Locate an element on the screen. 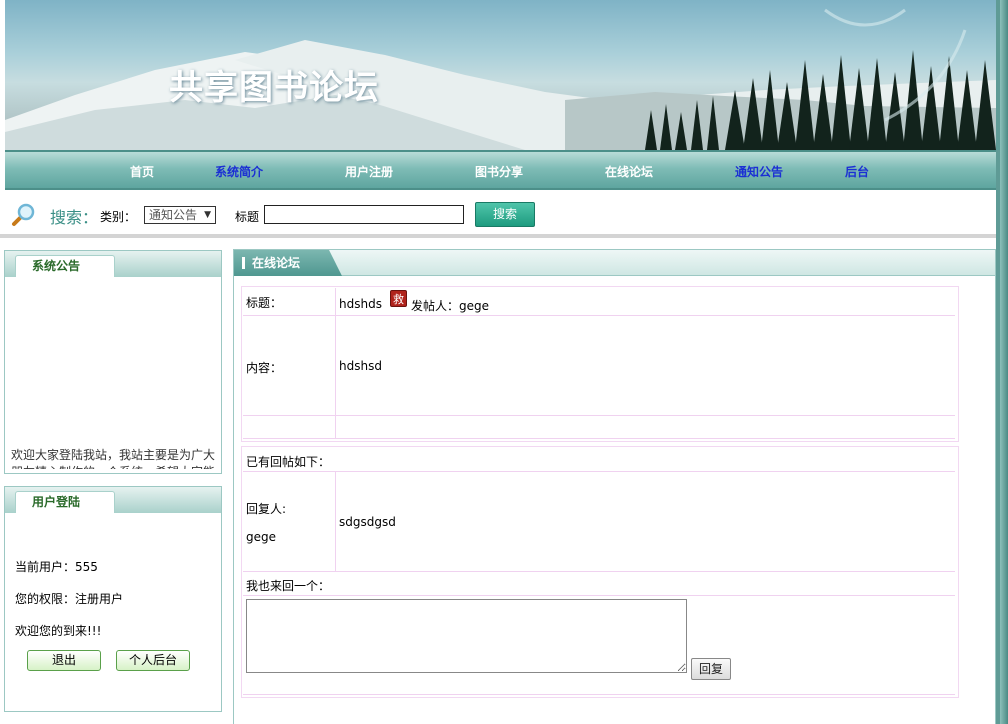 This screenshot has height=724, width=1008. reply-prompt: 我也来回一个： is located at coordinates (288, 586).